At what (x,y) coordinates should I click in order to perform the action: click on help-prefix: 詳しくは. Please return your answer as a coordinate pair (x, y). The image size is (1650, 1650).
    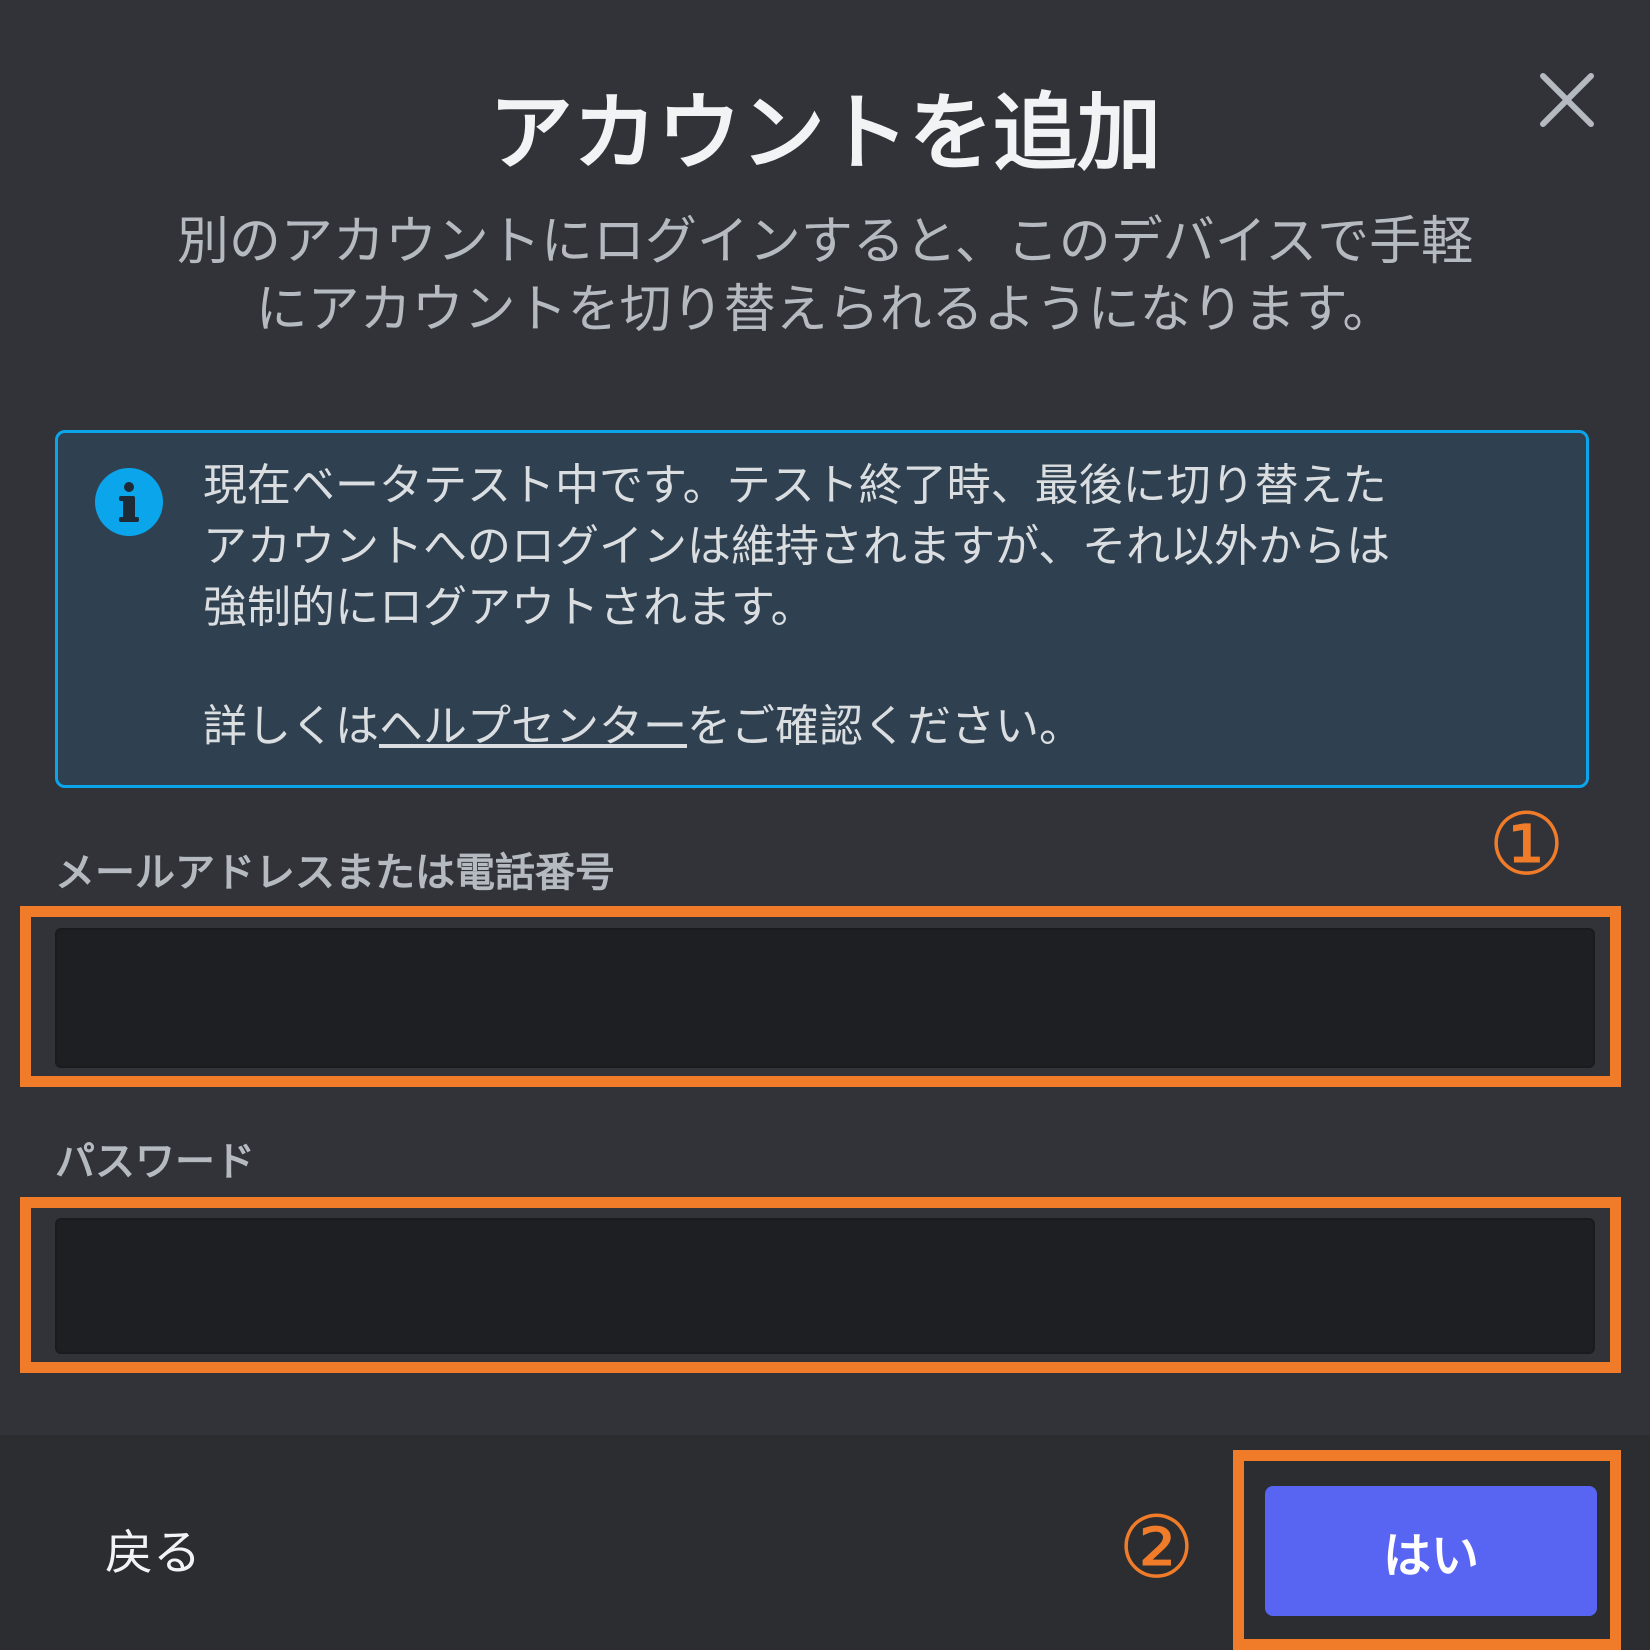
    Looking at the image, I should click on (291, 726).